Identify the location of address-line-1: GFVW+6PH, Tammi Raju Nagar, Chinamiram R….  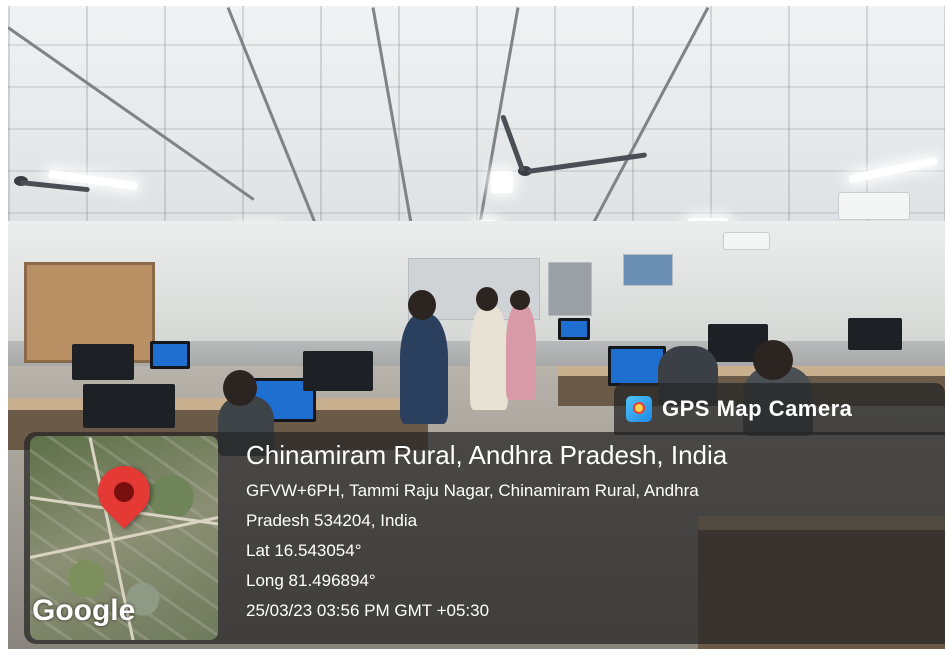
(472, 490).